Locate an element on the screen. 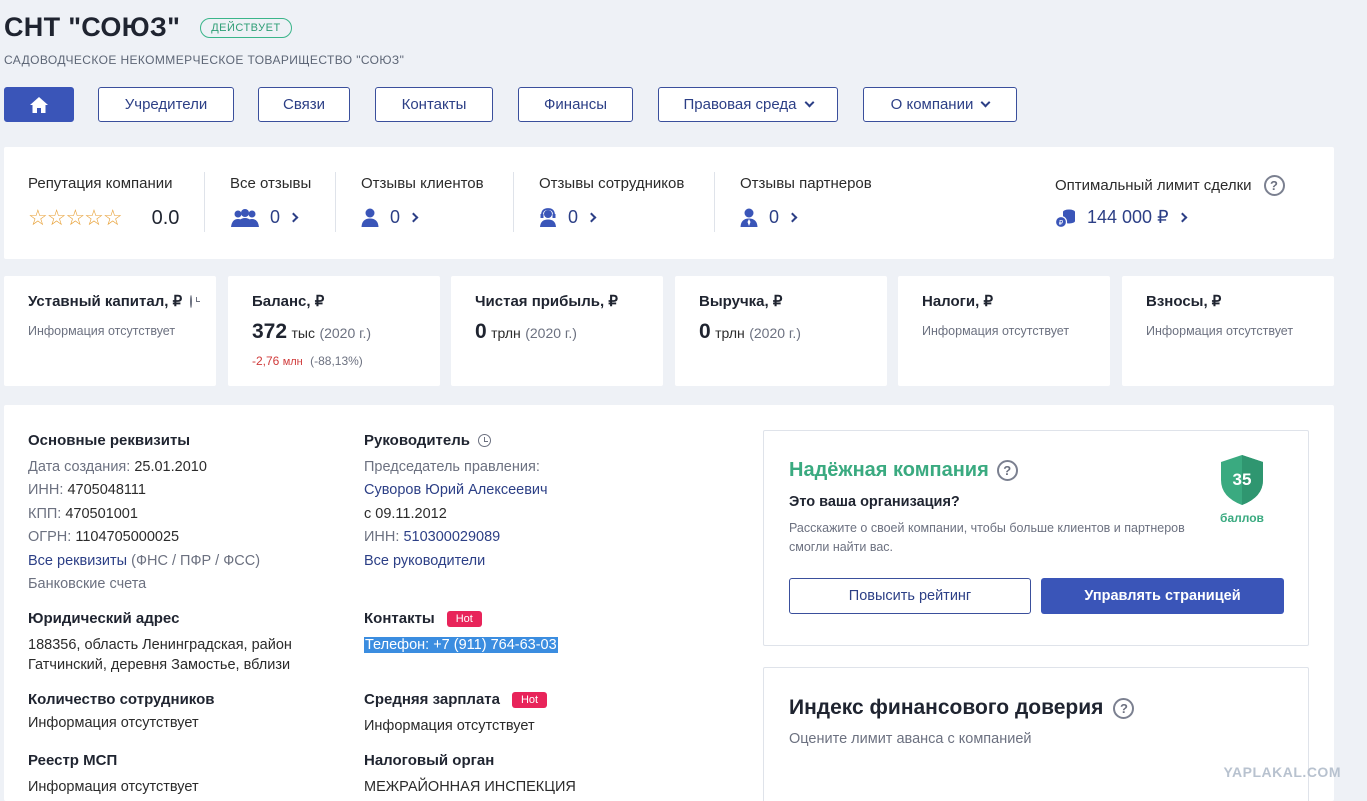 This screenshot has height=801, width=1367. support-agent-icon is located at coordinates (548, 217).